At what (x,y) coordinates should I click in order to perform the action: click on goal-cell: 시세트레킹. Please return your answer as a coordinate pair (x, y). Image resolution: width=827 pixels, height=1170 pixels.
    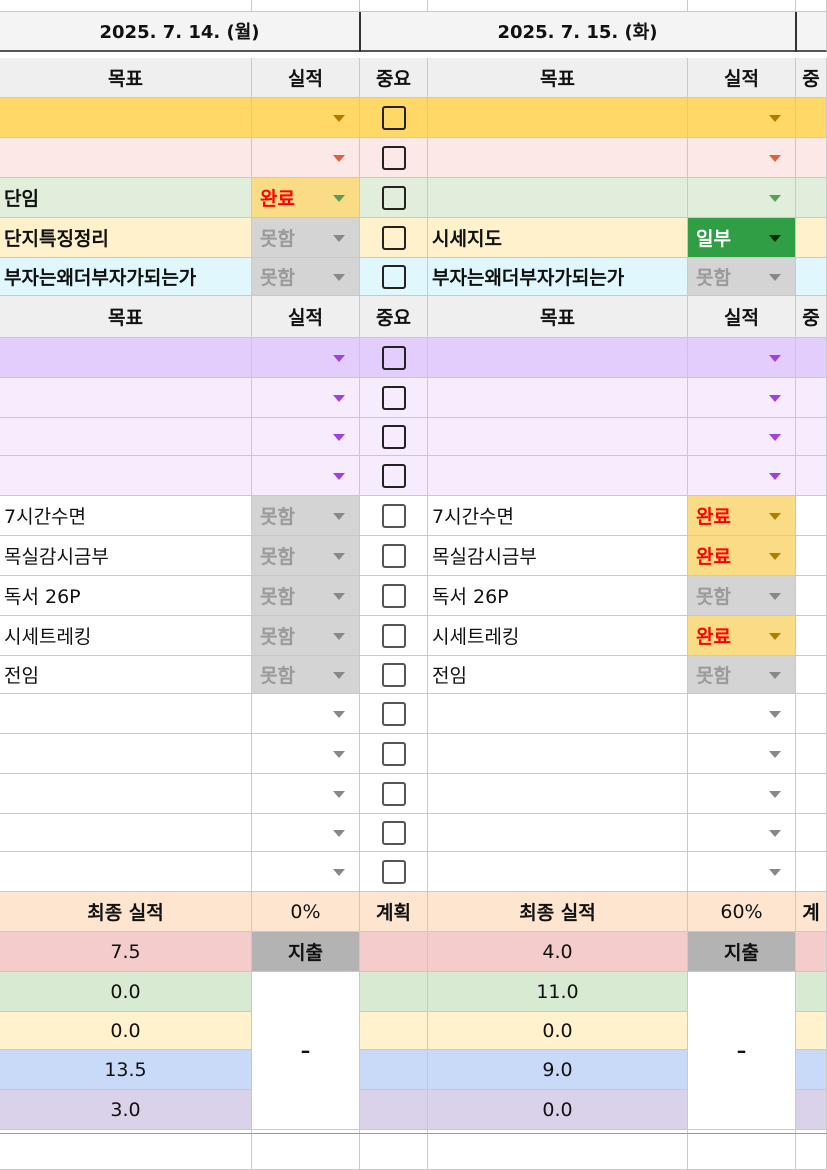
    Looking at the image, I should click on (558, 636).